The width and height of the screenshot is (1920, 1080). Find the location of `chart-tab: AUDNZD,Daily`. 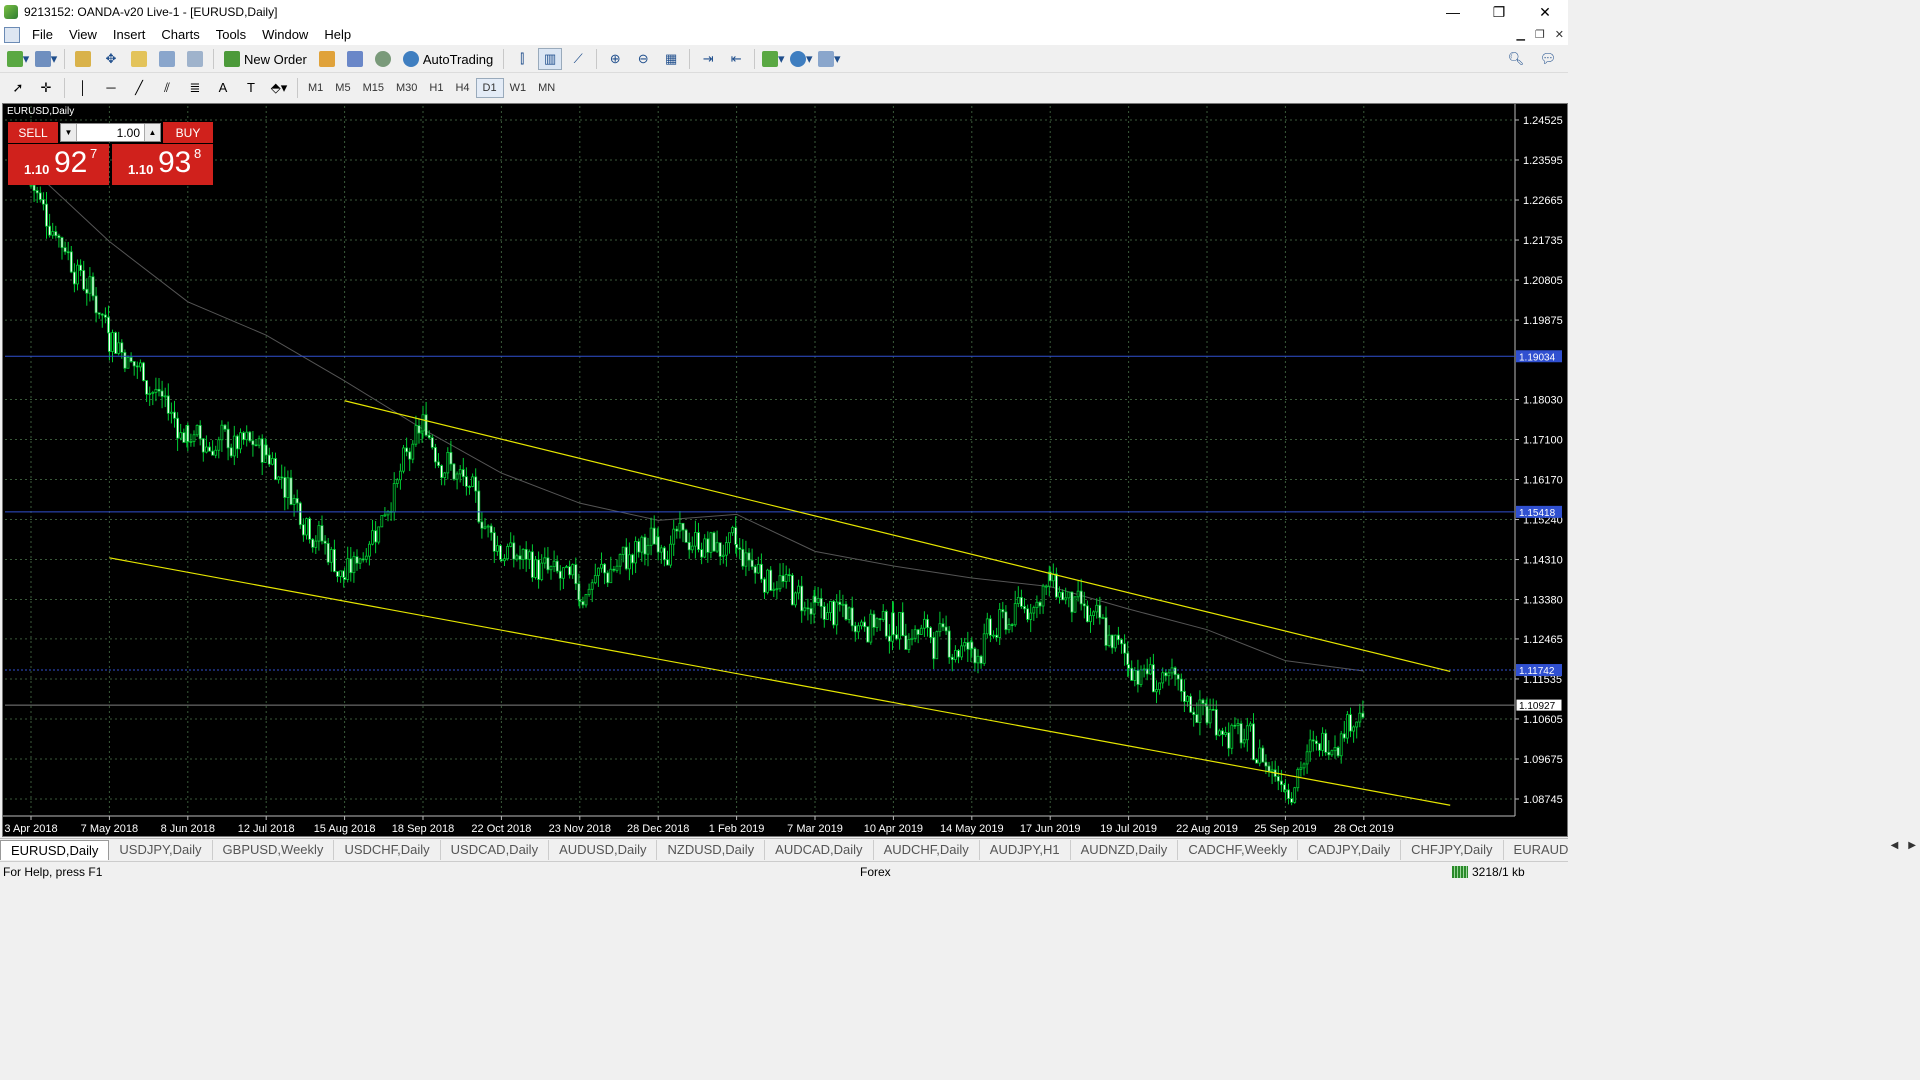

chart-tab: AUDNZD,Daily is located at coordinates (1125, 849).